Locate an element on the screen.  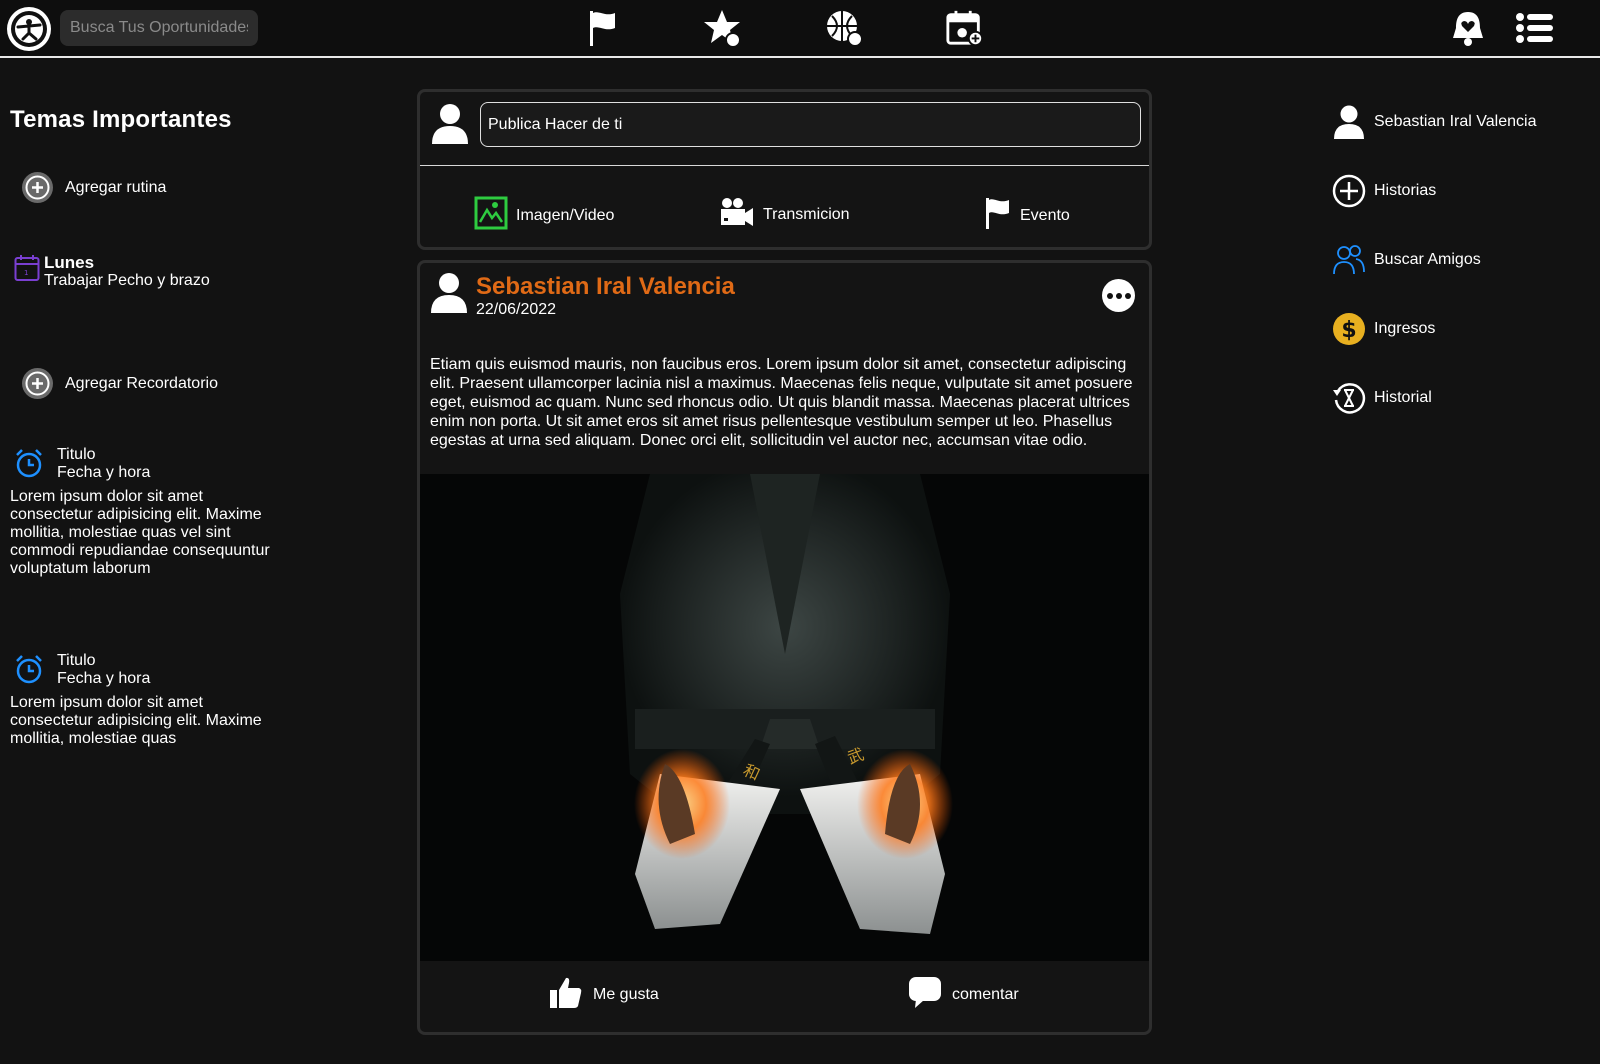
logo-icon is located at coordinates (29, 29).